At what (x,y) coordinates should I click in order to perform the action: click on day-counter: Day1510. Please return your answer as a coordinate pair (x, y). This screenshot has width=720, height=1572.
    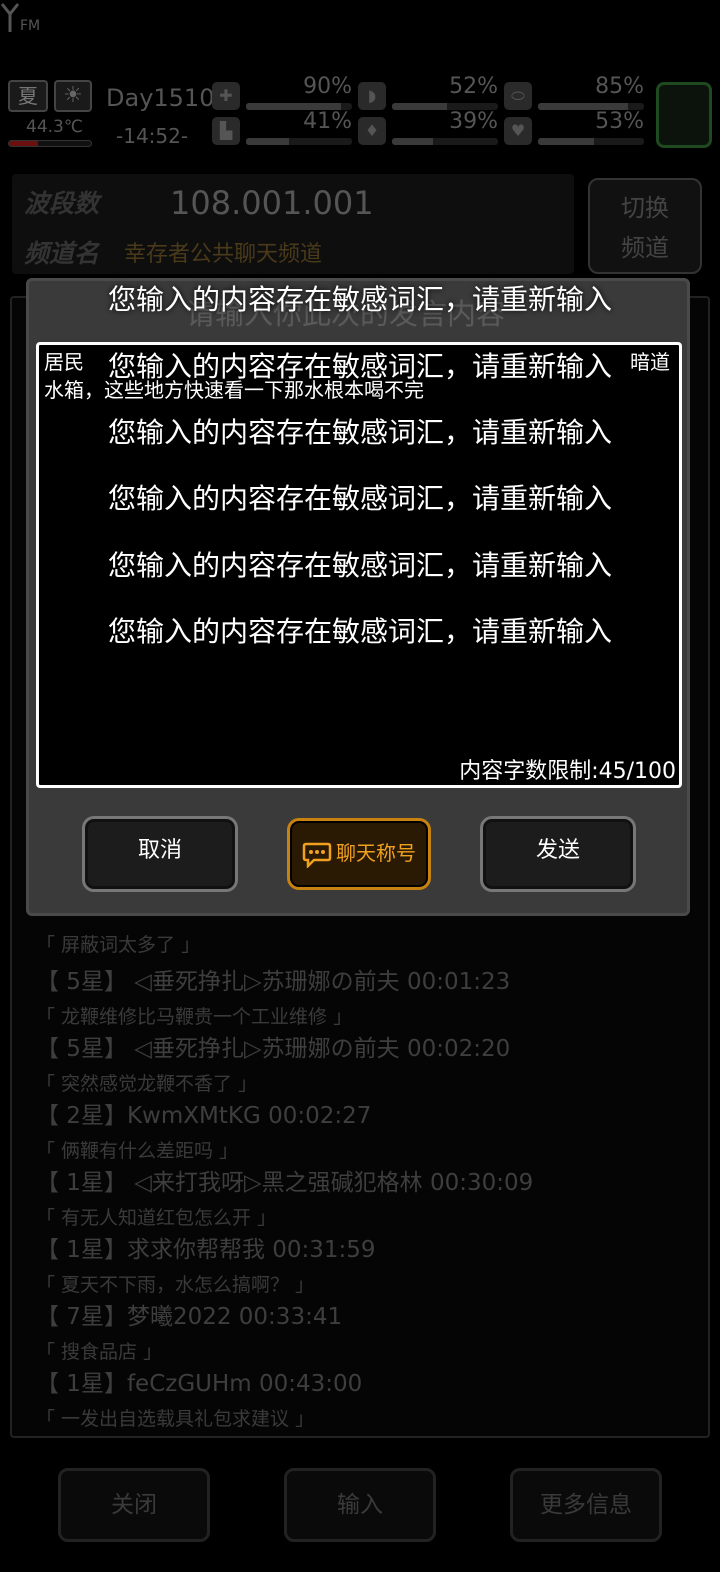
    Looking at the image, I should click on (160, 98).